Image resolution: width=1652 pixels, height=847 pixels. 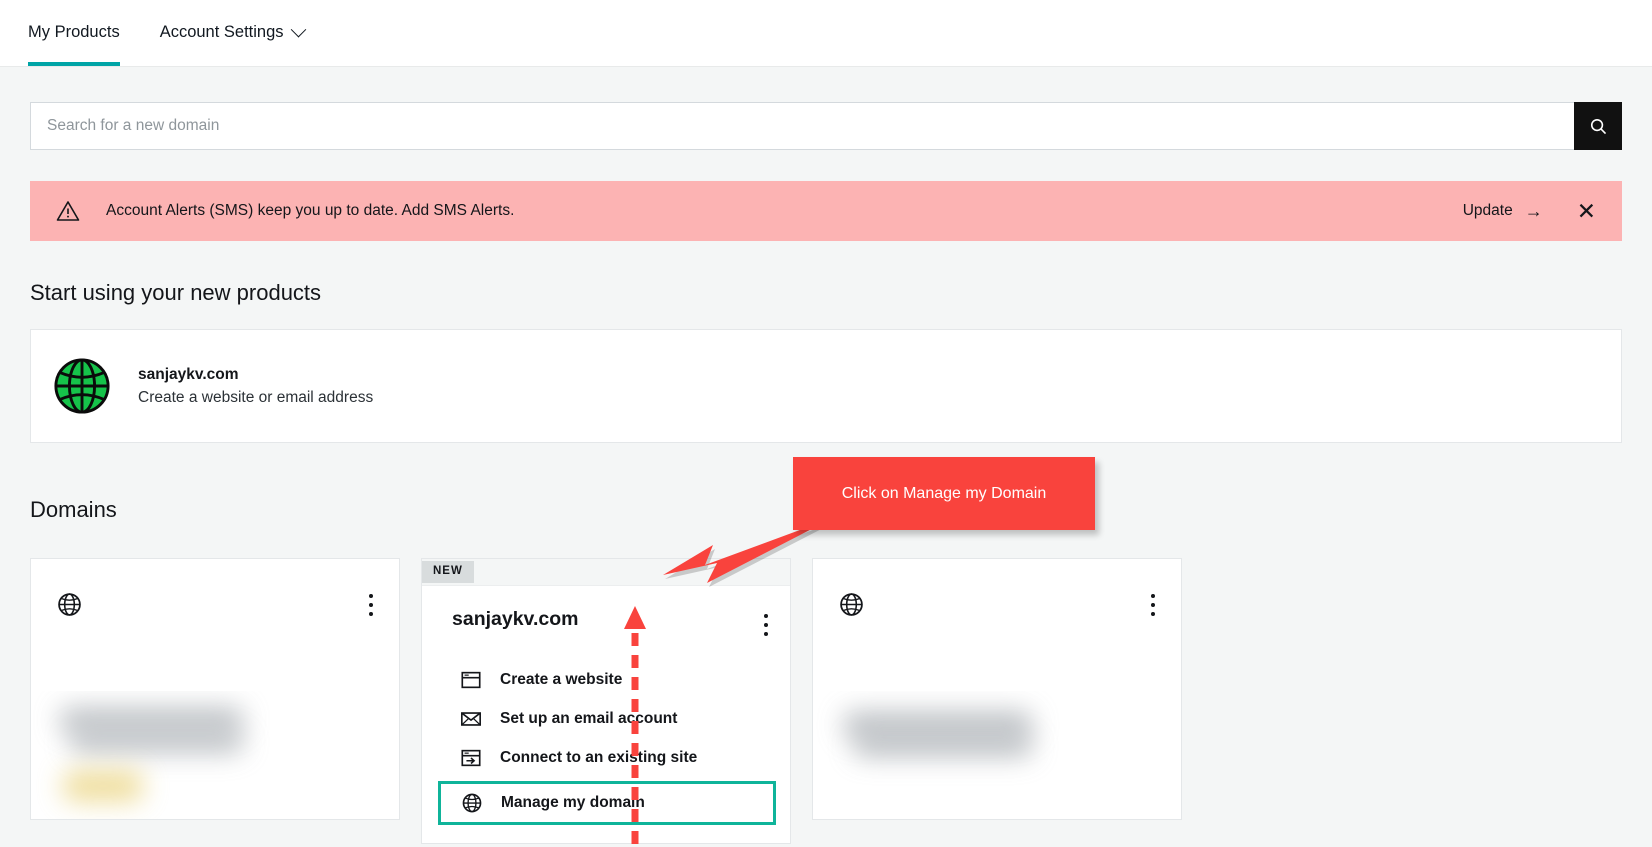 What do you see at coordinates (1487, 210) in the screenshot?
I see `alert-update-label: Update` at bounding box center [1487, 210].